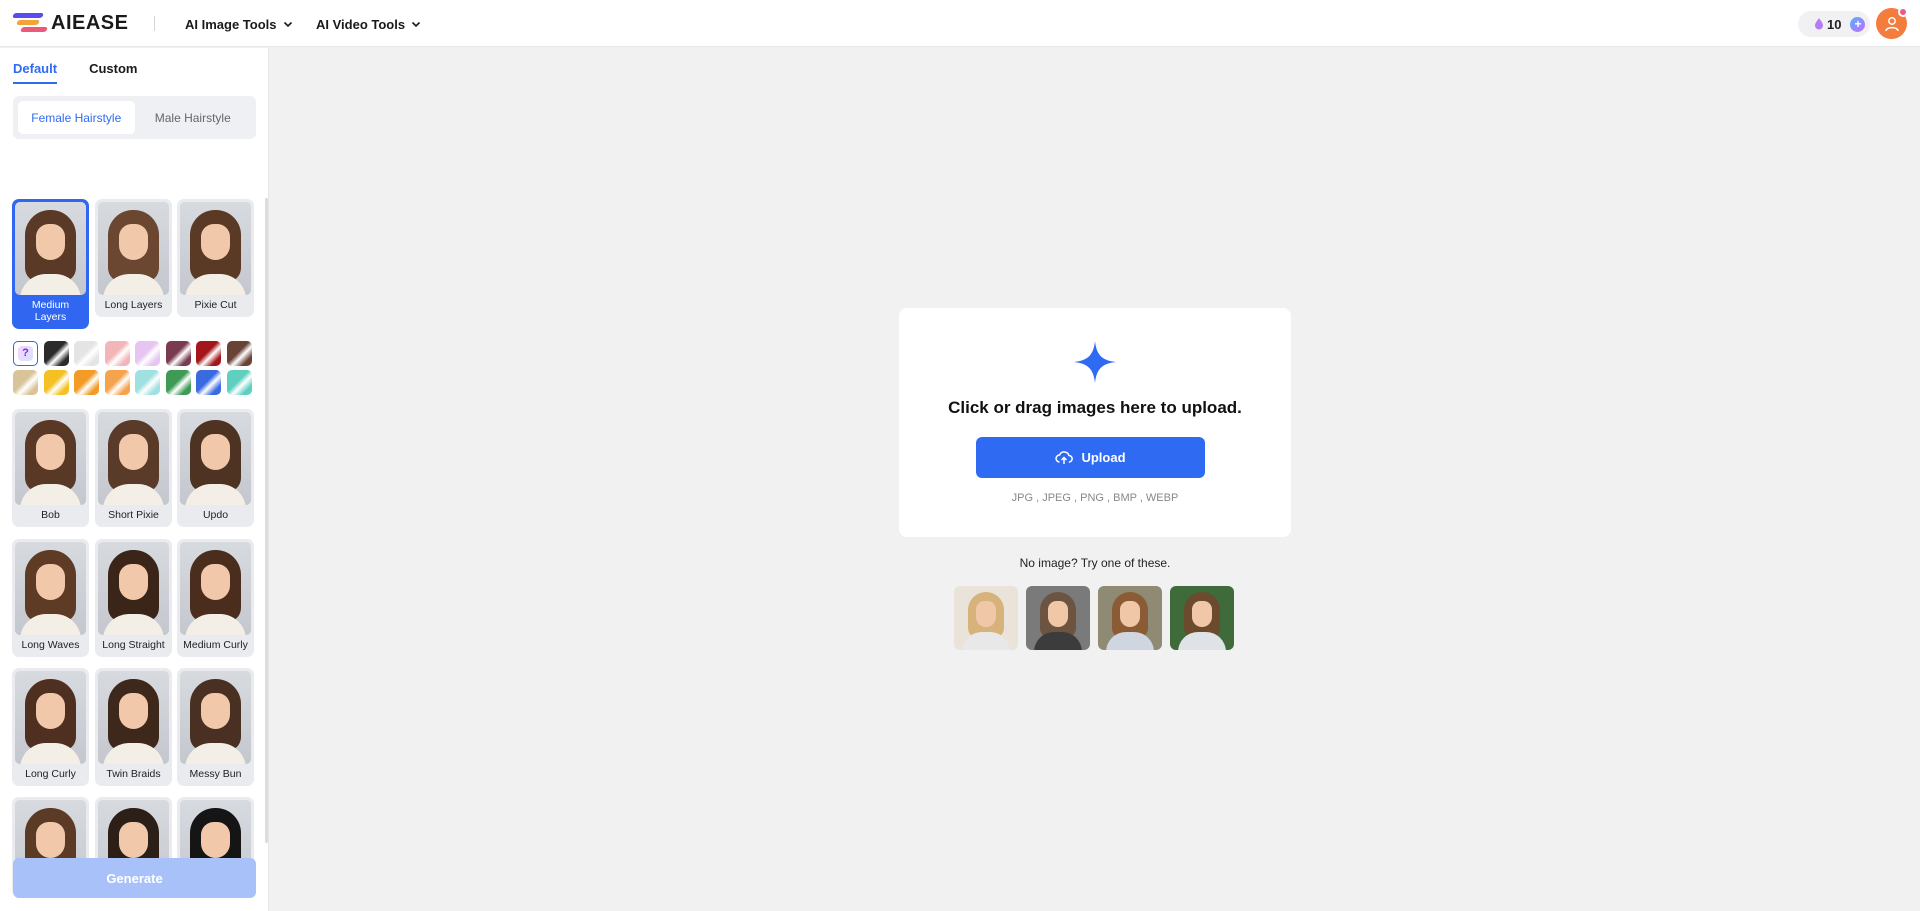 The height and width of the screenshot is (911, 1920). Describe the element at coordinates (50, 311) in the screenshot. I see `hairstyle-label: Medium Layers` at that location.